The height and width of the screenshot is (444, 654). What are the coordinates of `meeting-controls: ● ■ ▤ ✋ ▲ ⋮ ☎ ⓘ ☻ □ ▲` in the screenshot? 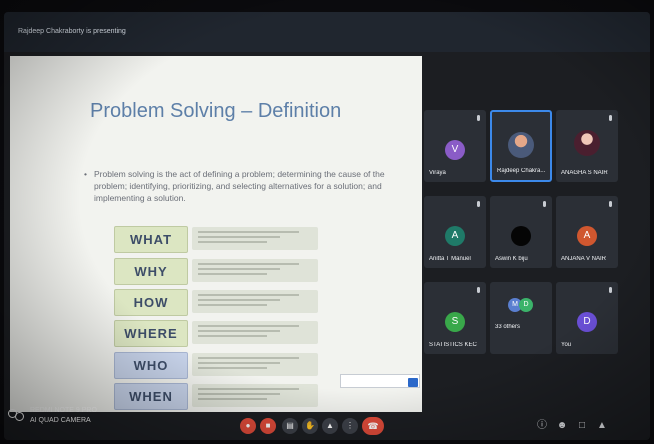 It's located at (327, 426).